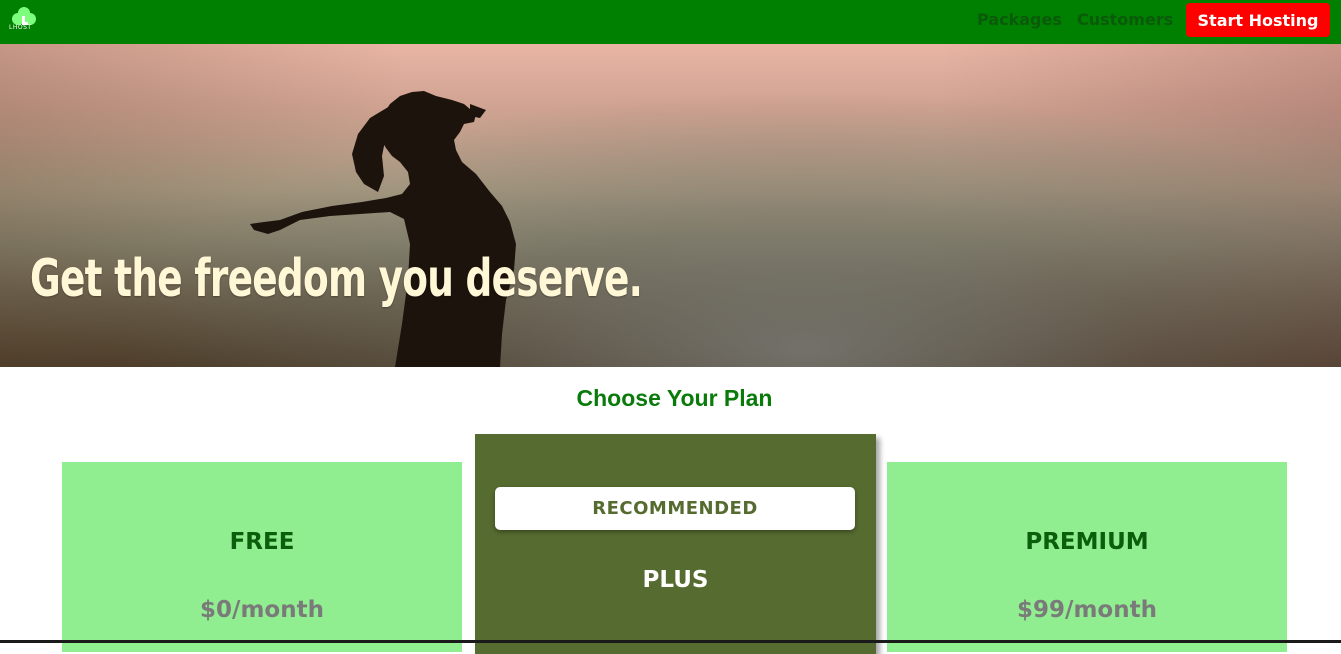 This screenshot has width=1341, height=654. What do you see at coordinates (262, 542) in the screenshot?
I see `plan-name: FREE` at bounding box center [262, 542].